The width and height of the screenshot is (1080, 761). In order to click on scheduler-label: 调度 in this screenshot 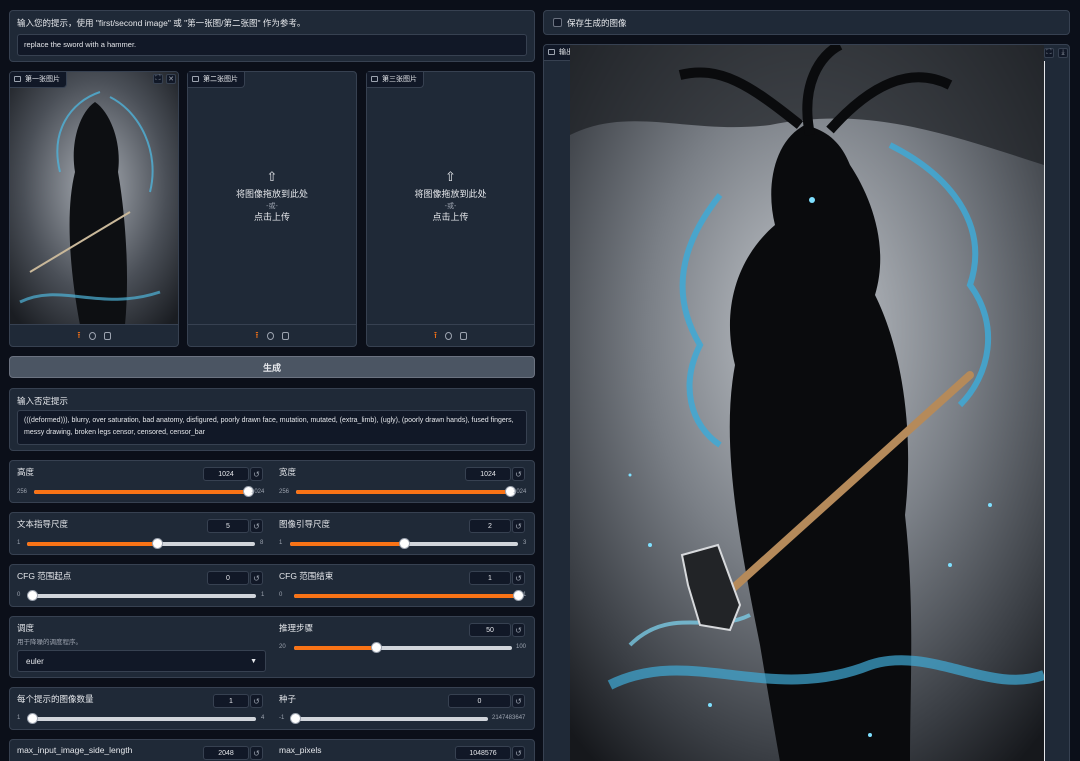, I will do `click(26, 628)`.